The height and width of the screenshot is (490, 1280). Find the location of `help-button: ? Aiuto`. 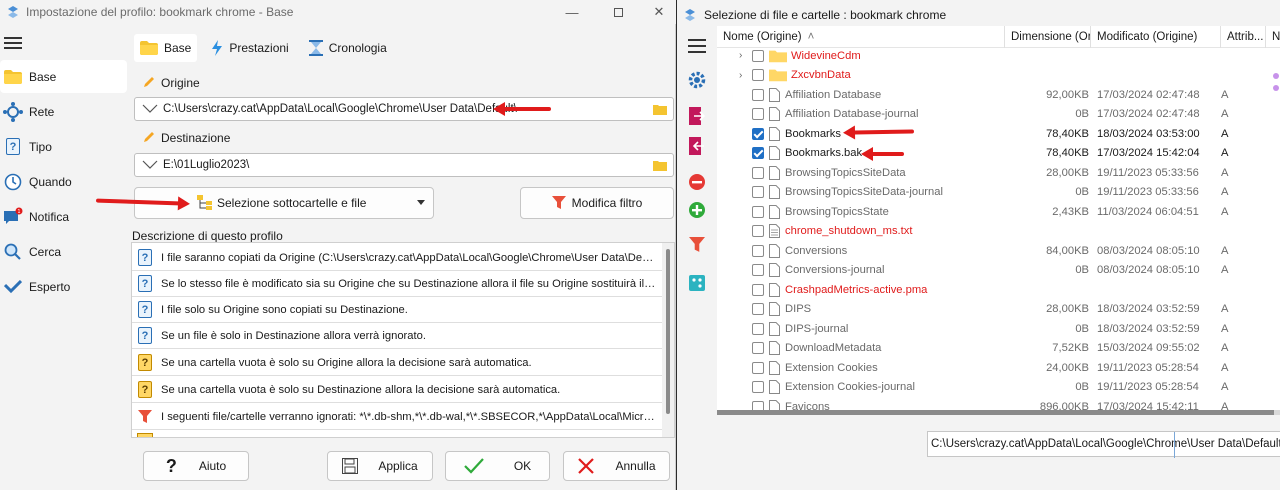

help-button: ? Aiuto is located at coordinates (196, 466).